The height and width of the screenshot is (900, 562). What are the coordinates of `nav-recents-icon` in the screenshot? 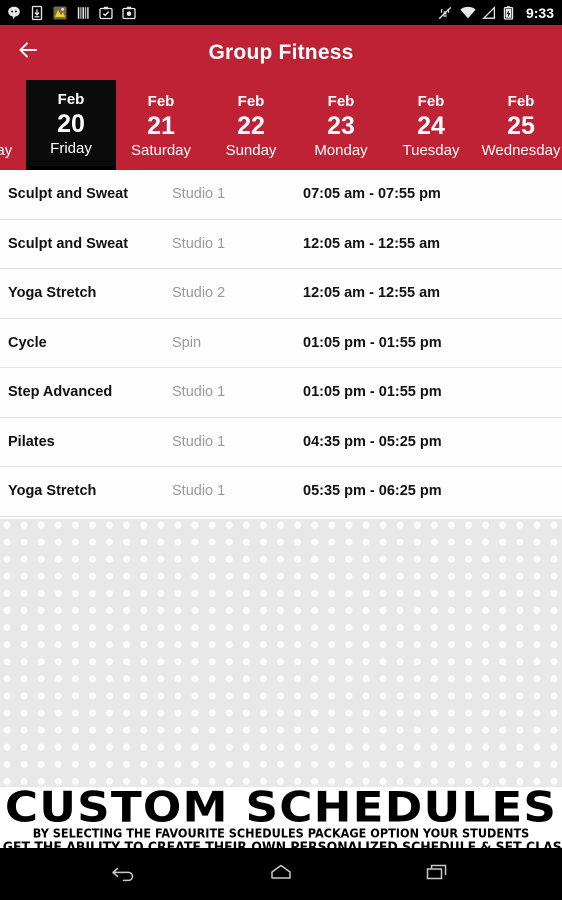 It's located at (437, 874).